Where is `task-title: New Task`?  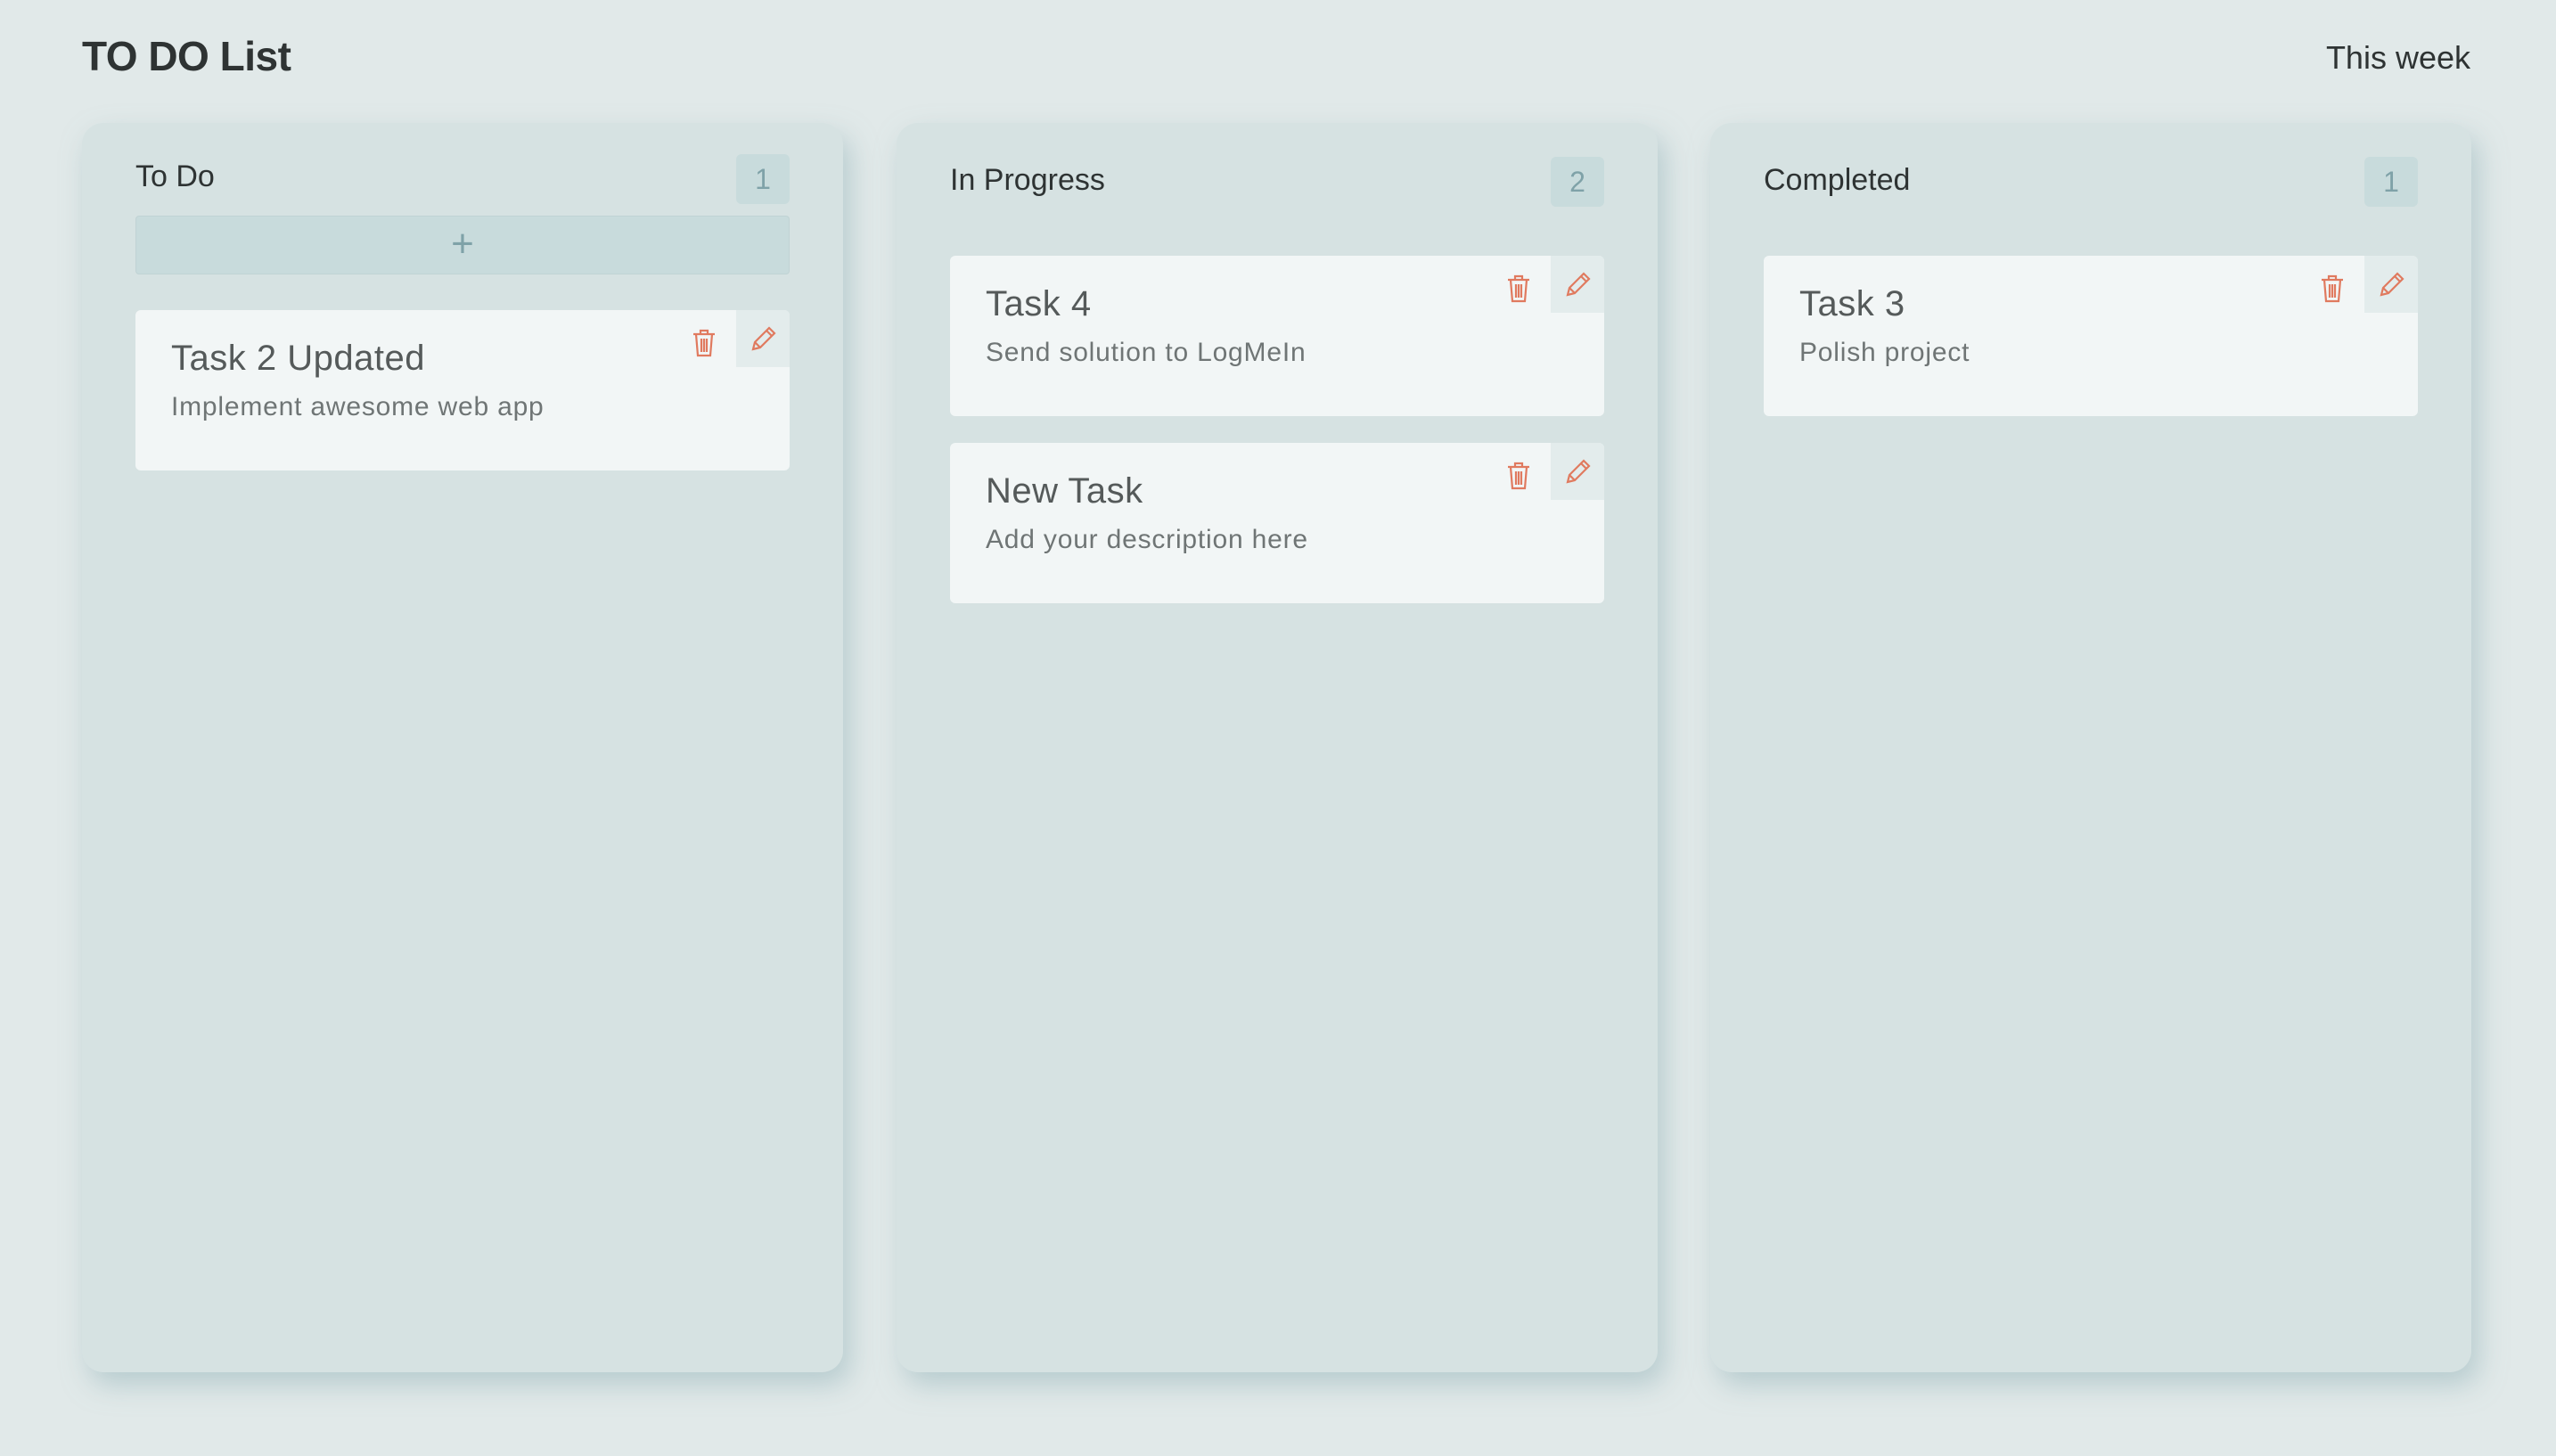
task-title: New Task is located at coordinates (1064, 491).